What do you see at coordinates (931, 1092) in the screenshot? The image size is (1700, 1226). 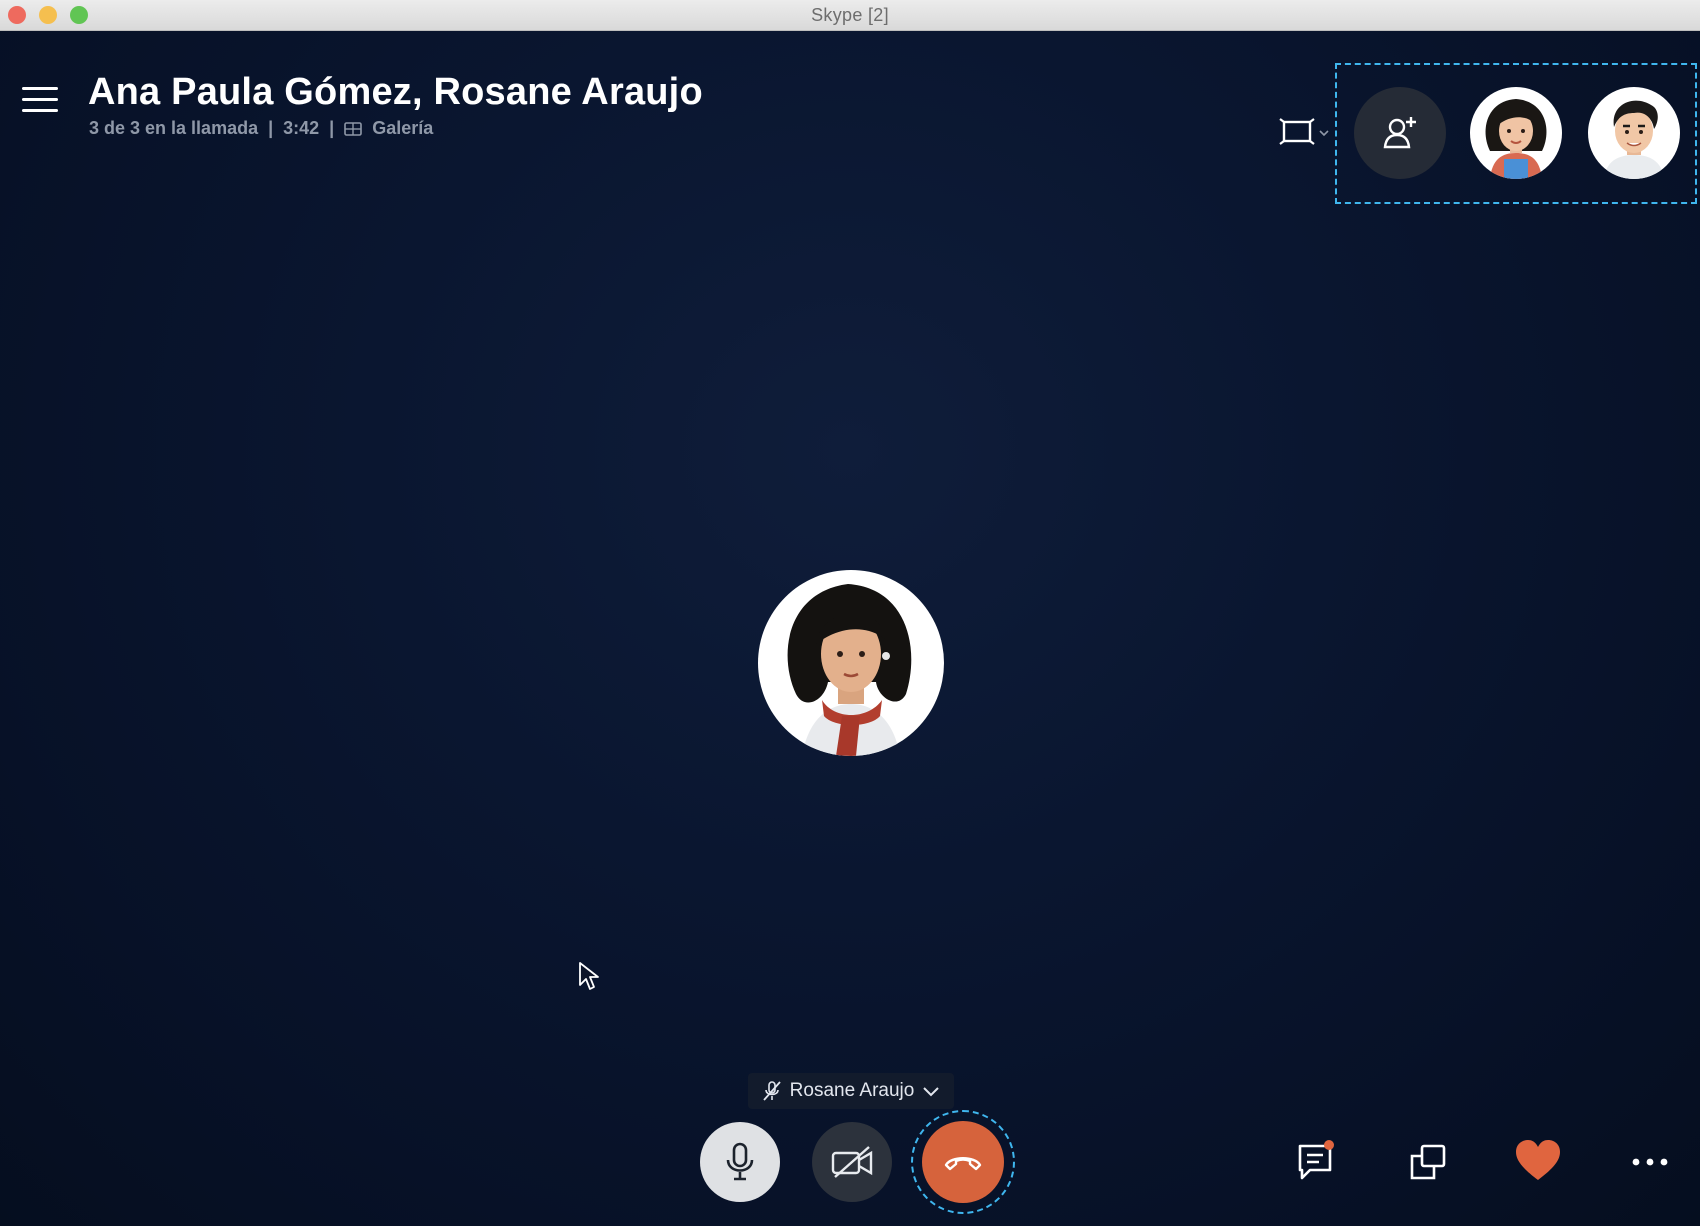 I see `chevron-down-icon` at bounding box center [931, 1092].